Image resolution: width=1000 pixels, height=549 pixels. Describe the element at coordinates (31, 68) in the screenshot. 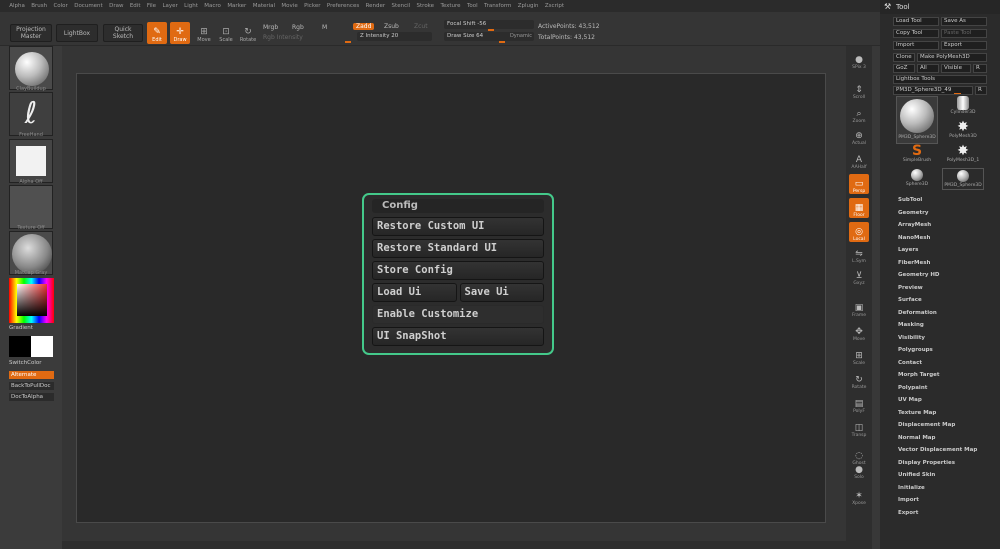

I see `brush-thumbnail` at that location.